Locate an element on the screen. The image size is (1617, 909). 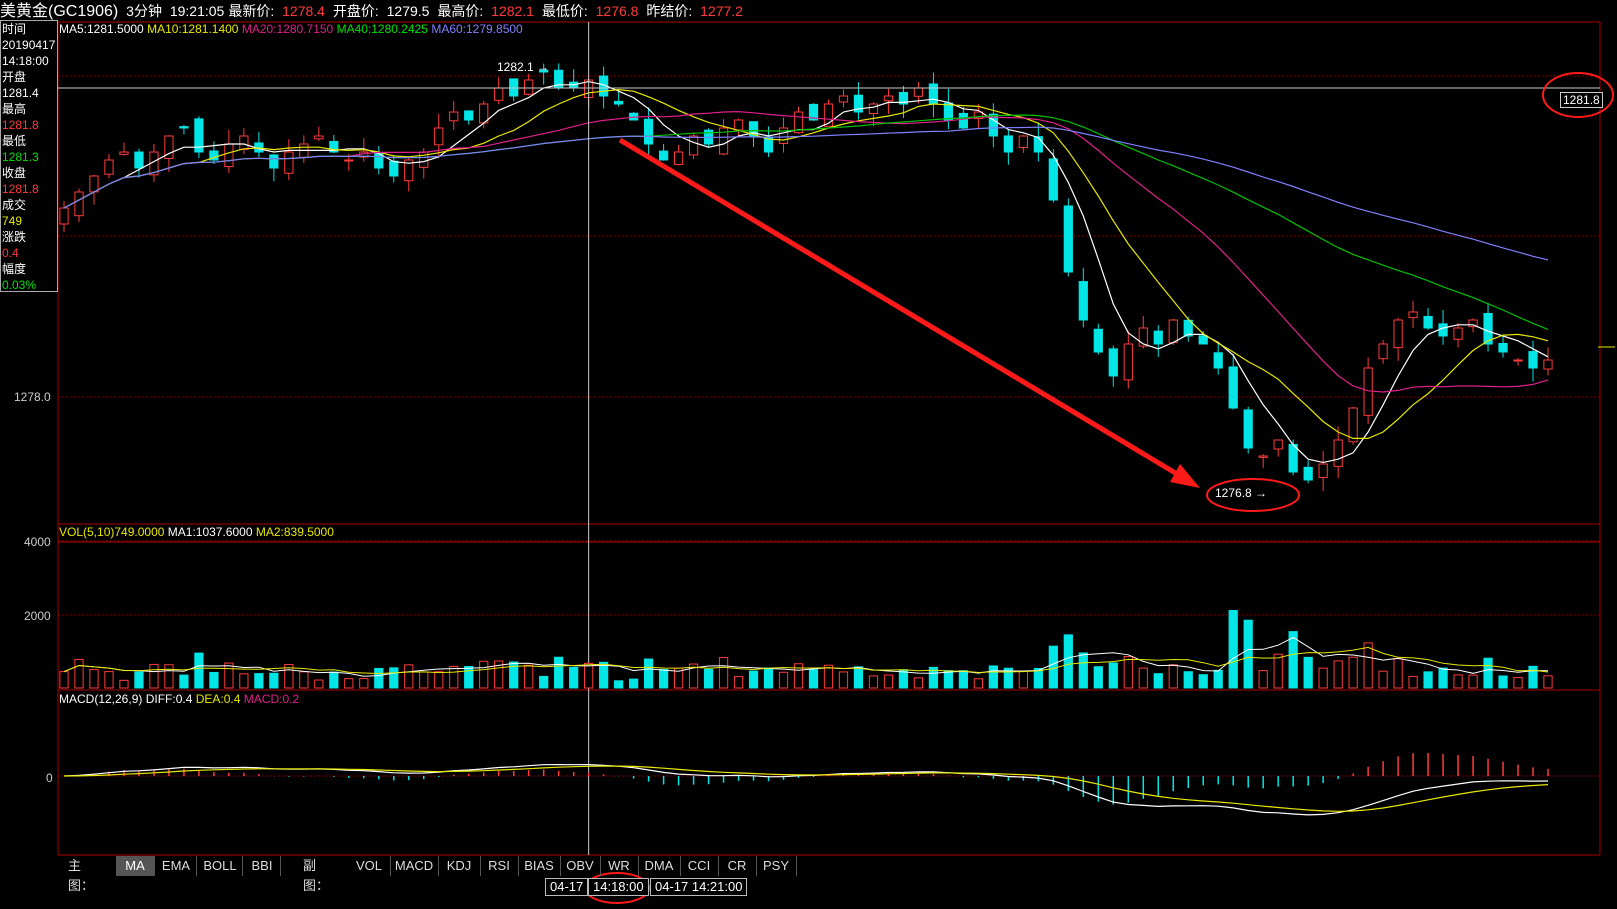
ma60-legend: MA60:1279.8500 is located at coordinates (477, 29).